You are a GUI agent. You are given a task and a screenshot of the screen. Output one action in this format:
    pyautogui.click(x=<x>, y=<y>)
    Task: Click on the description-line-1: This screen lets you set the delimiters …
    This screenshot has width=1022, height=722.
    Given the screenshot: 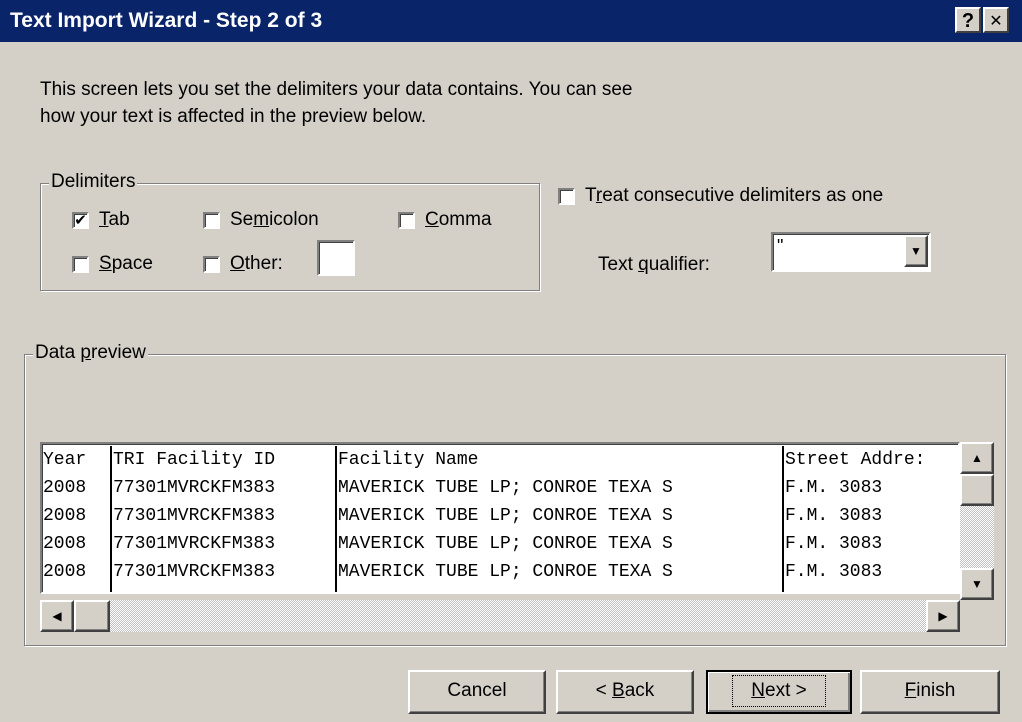 What is the action you would take?
    pyautogui.click(x=336, y=89)
    